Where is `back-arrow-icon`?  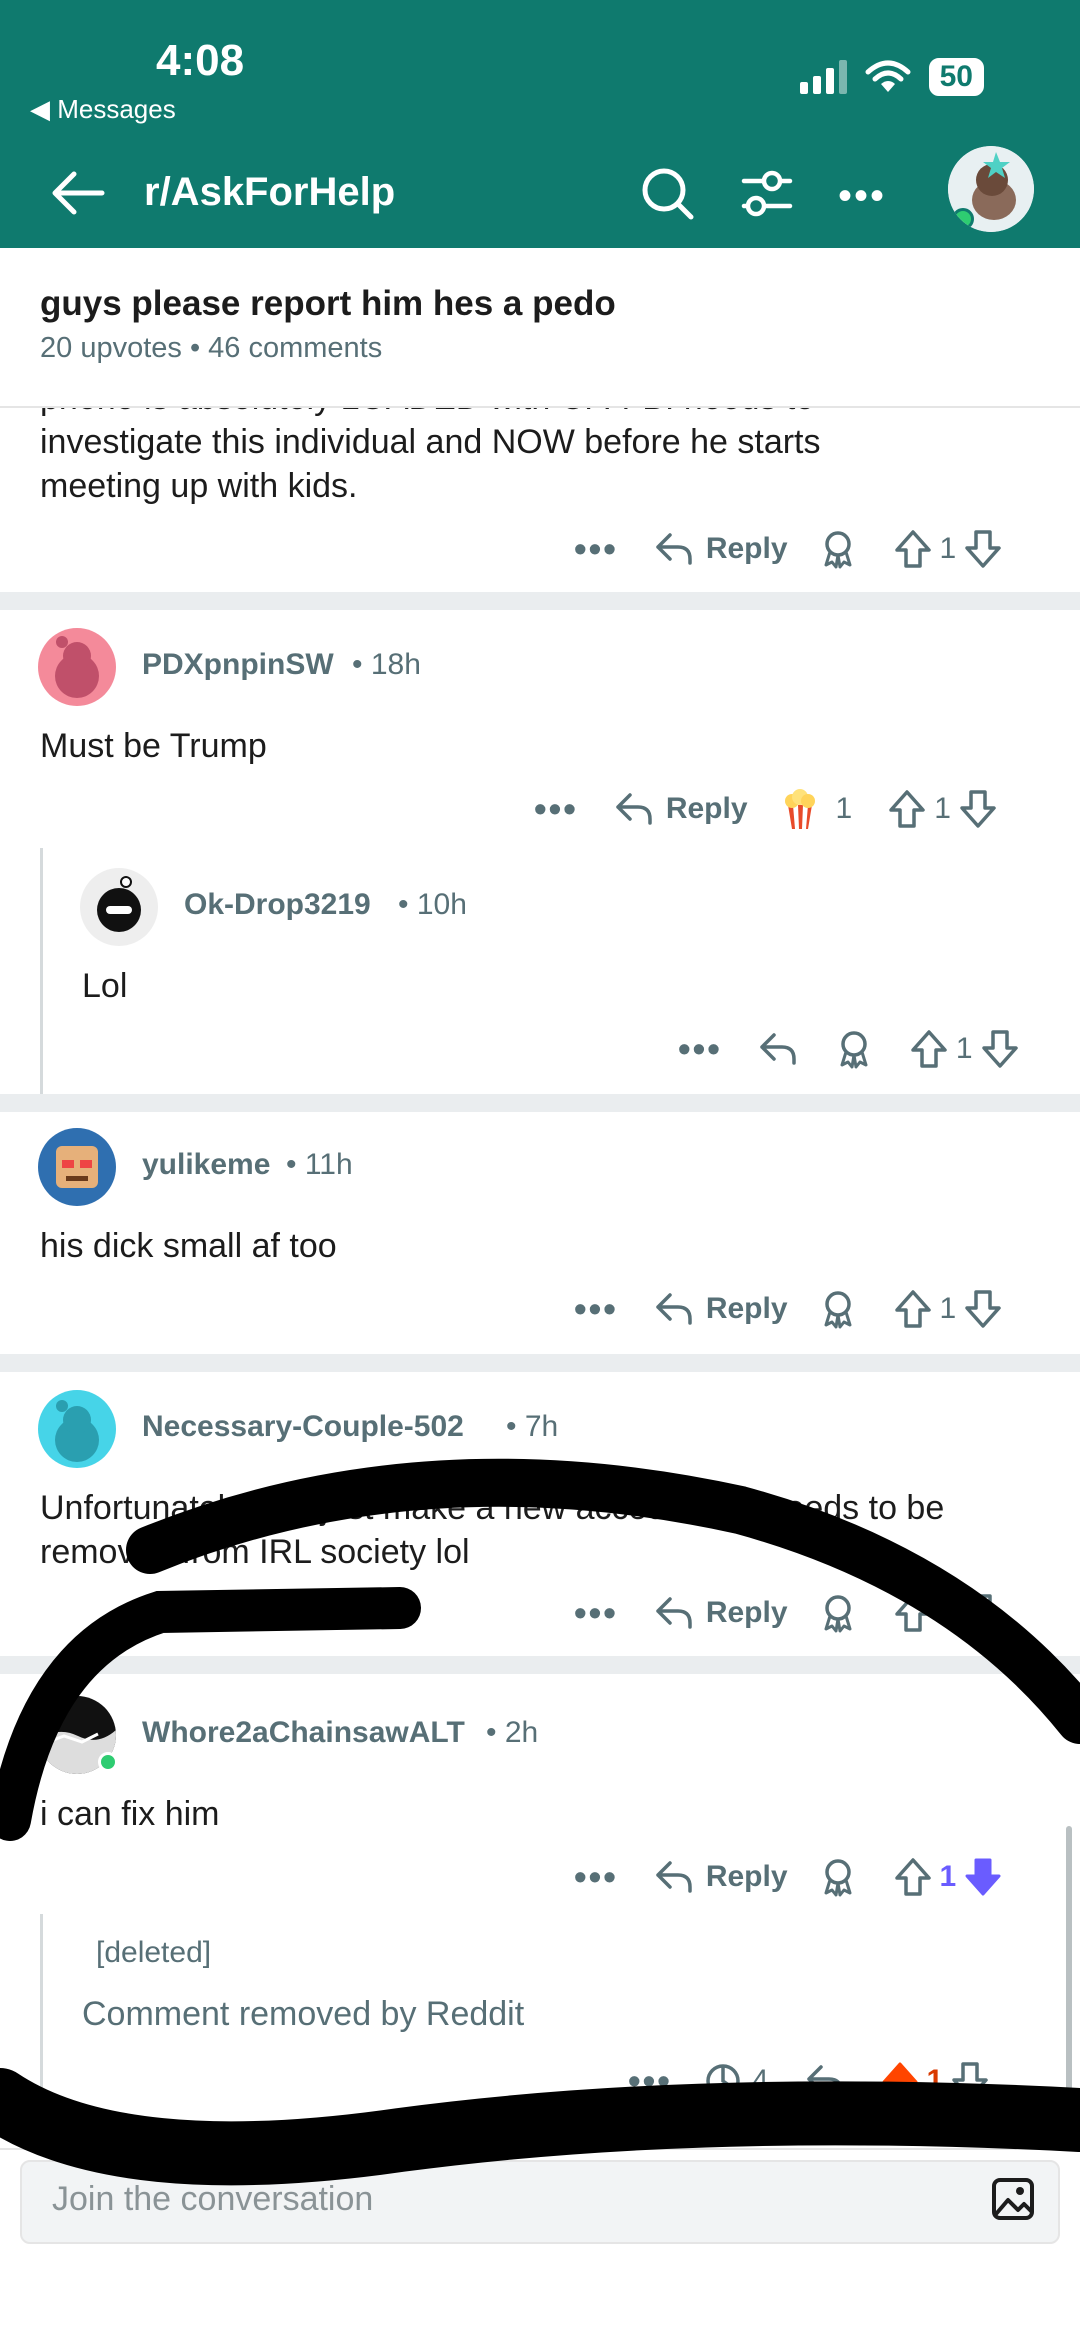
back-arrow-icon is located at coordinates (77, 193).